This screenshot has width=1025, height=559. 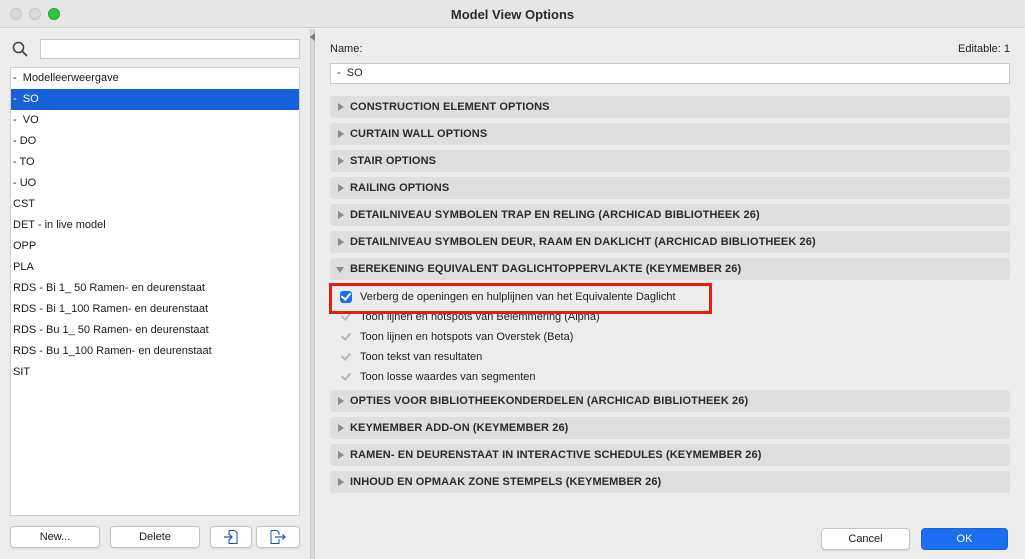 I want to click on collapse-arrow-icon, so click(x=312, y=37).